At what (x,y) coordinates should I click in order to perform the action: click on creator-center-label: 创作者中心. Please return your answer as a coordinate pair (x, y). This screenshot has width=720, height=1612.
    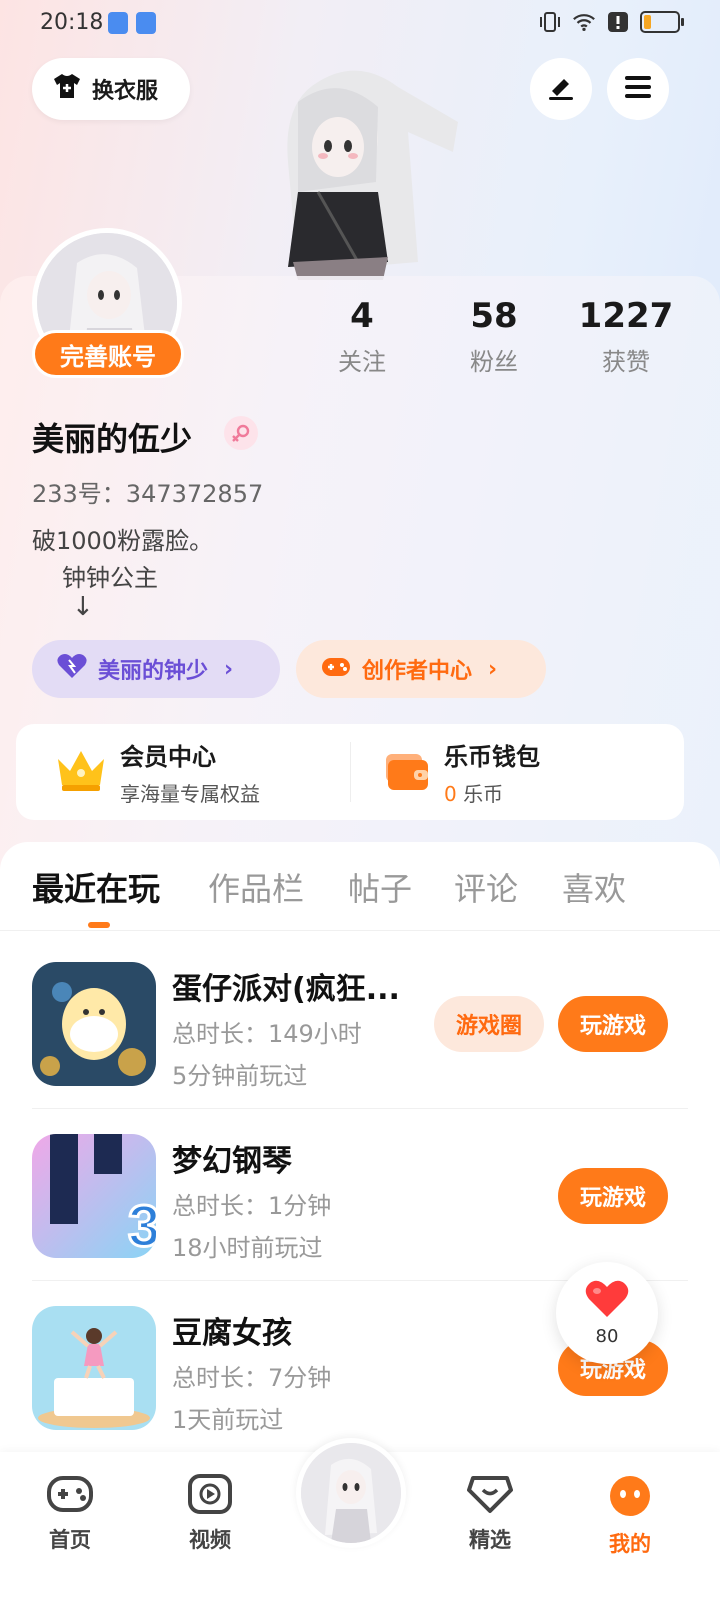
    Looking at the image, I should click on (417, 671).